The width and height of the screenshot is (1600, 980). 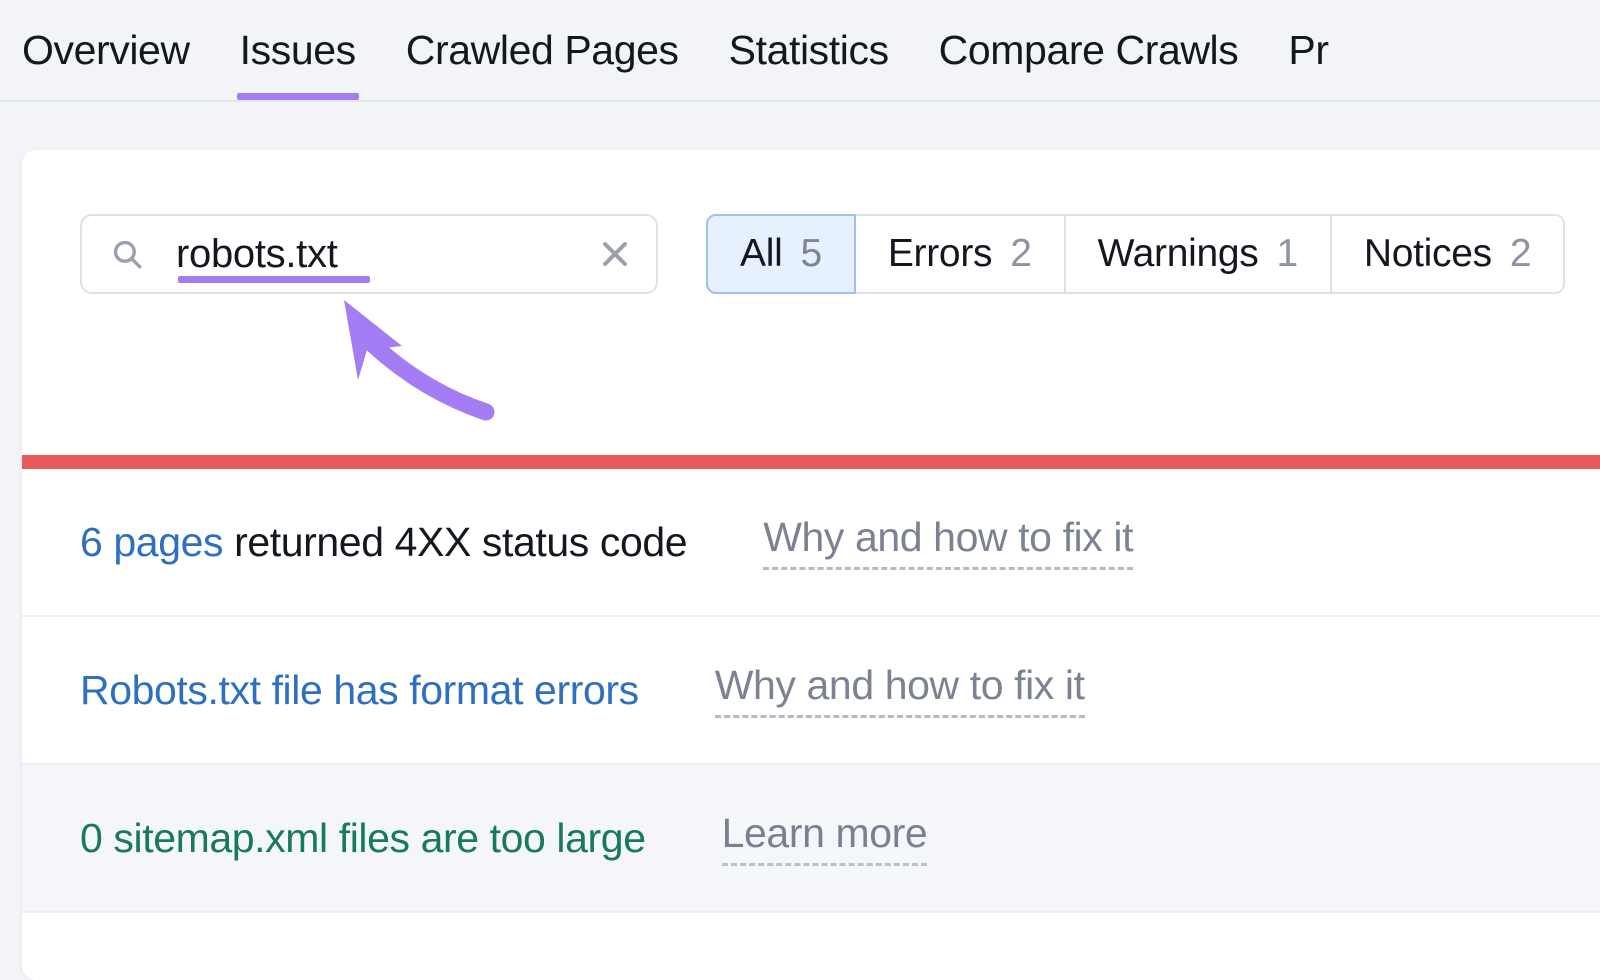 I want to click on filter-label: Errors, so click(x=940, y=253).